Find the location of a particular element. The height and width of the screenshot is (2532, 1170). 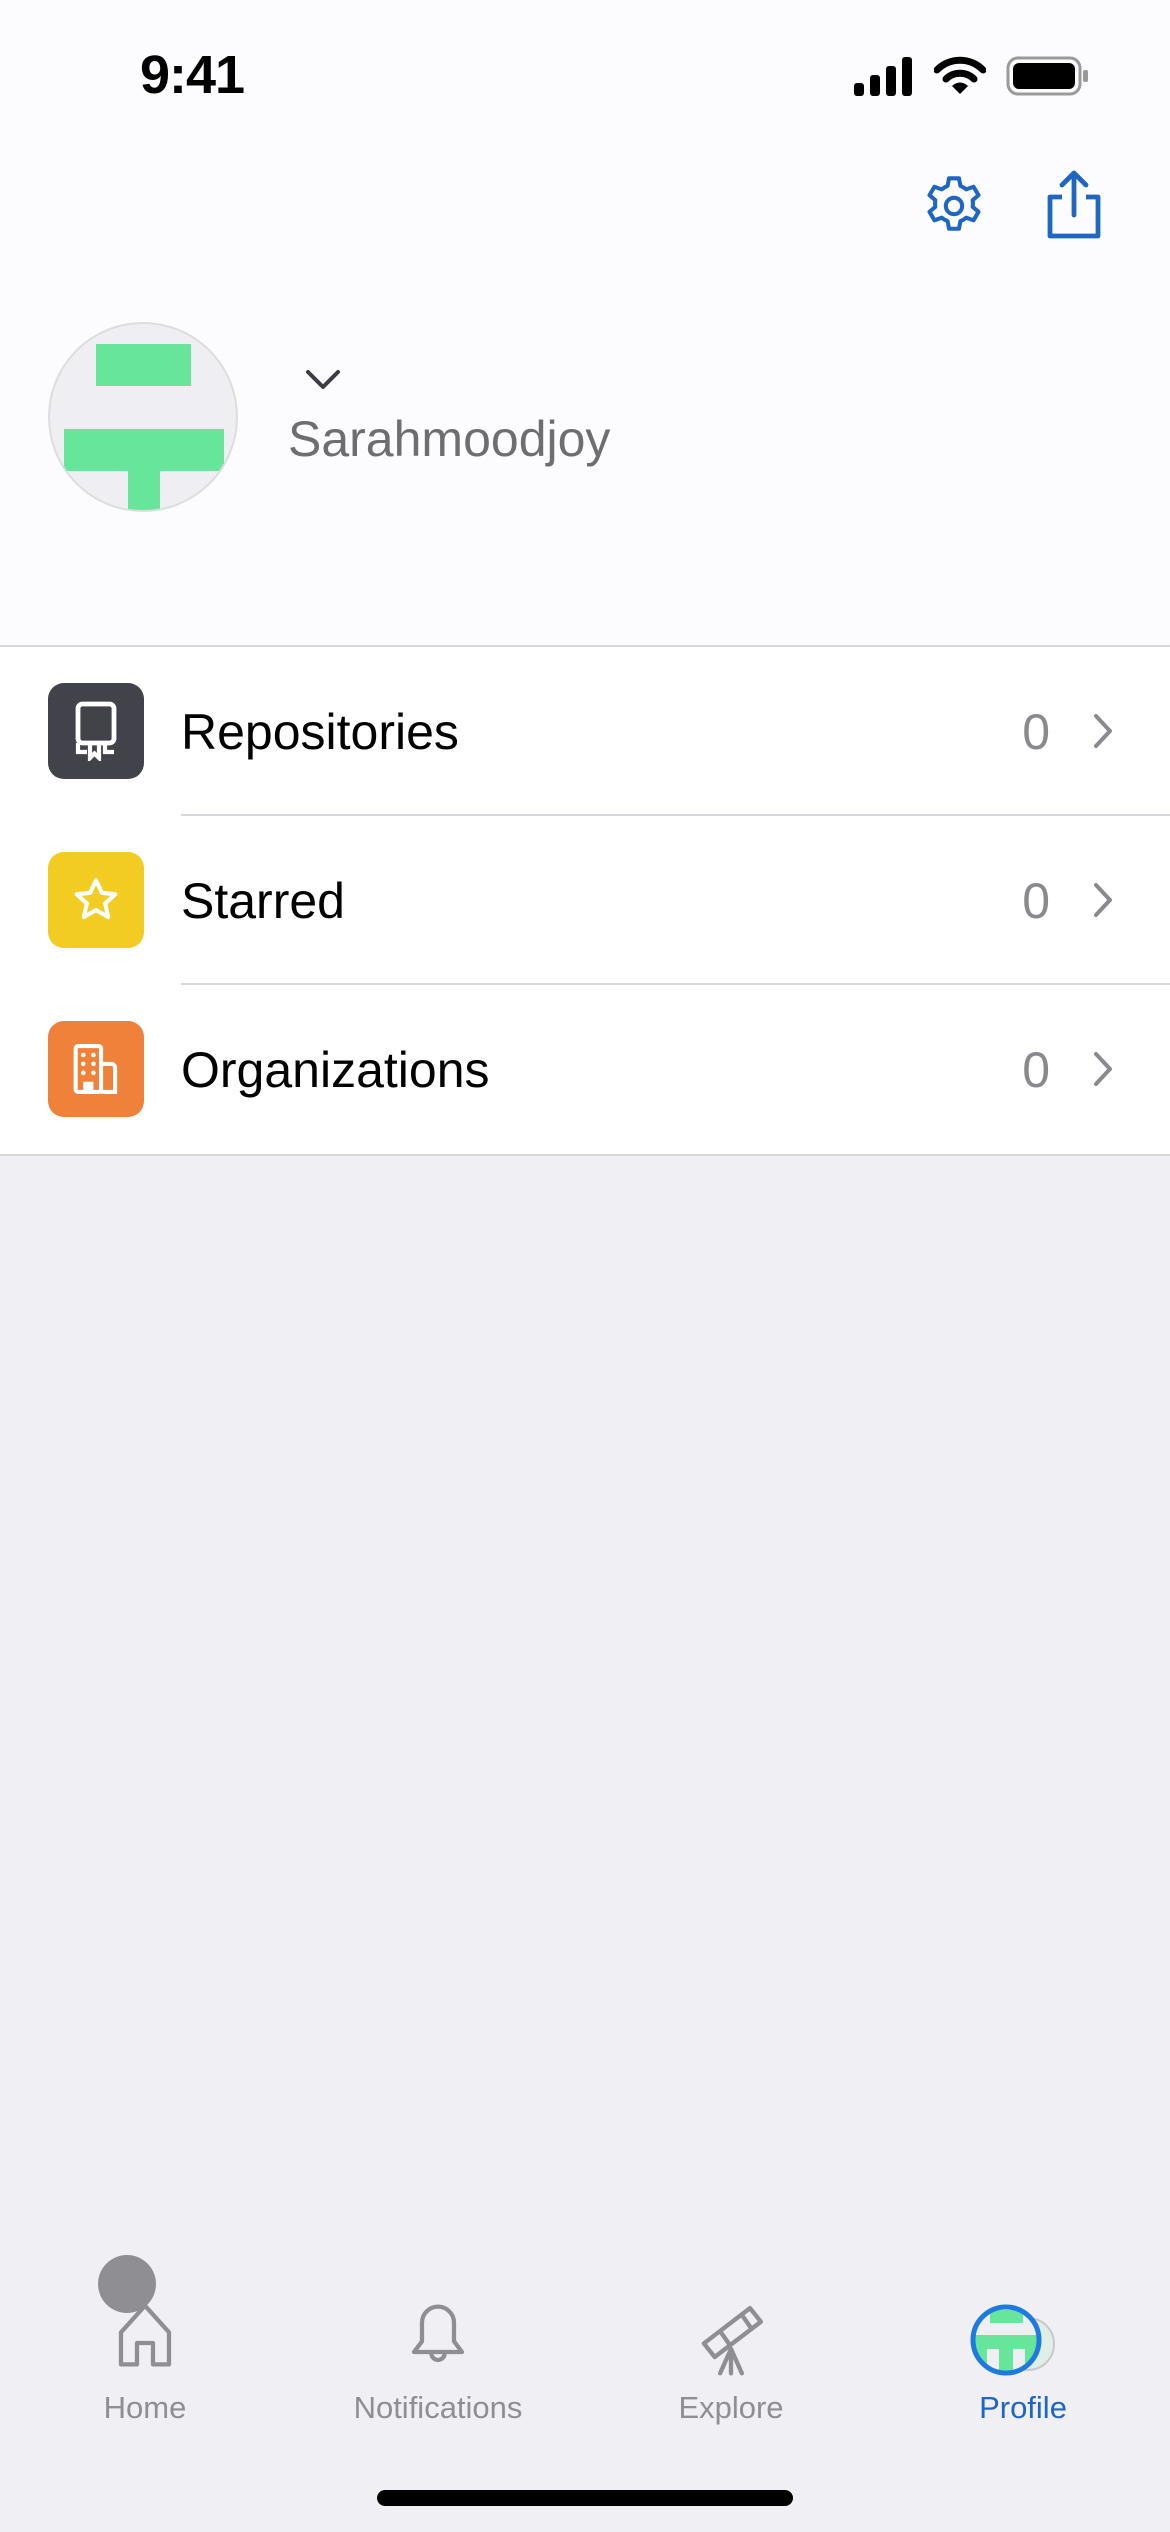

cellular-signal-icon is located at coordinates (883, 76).